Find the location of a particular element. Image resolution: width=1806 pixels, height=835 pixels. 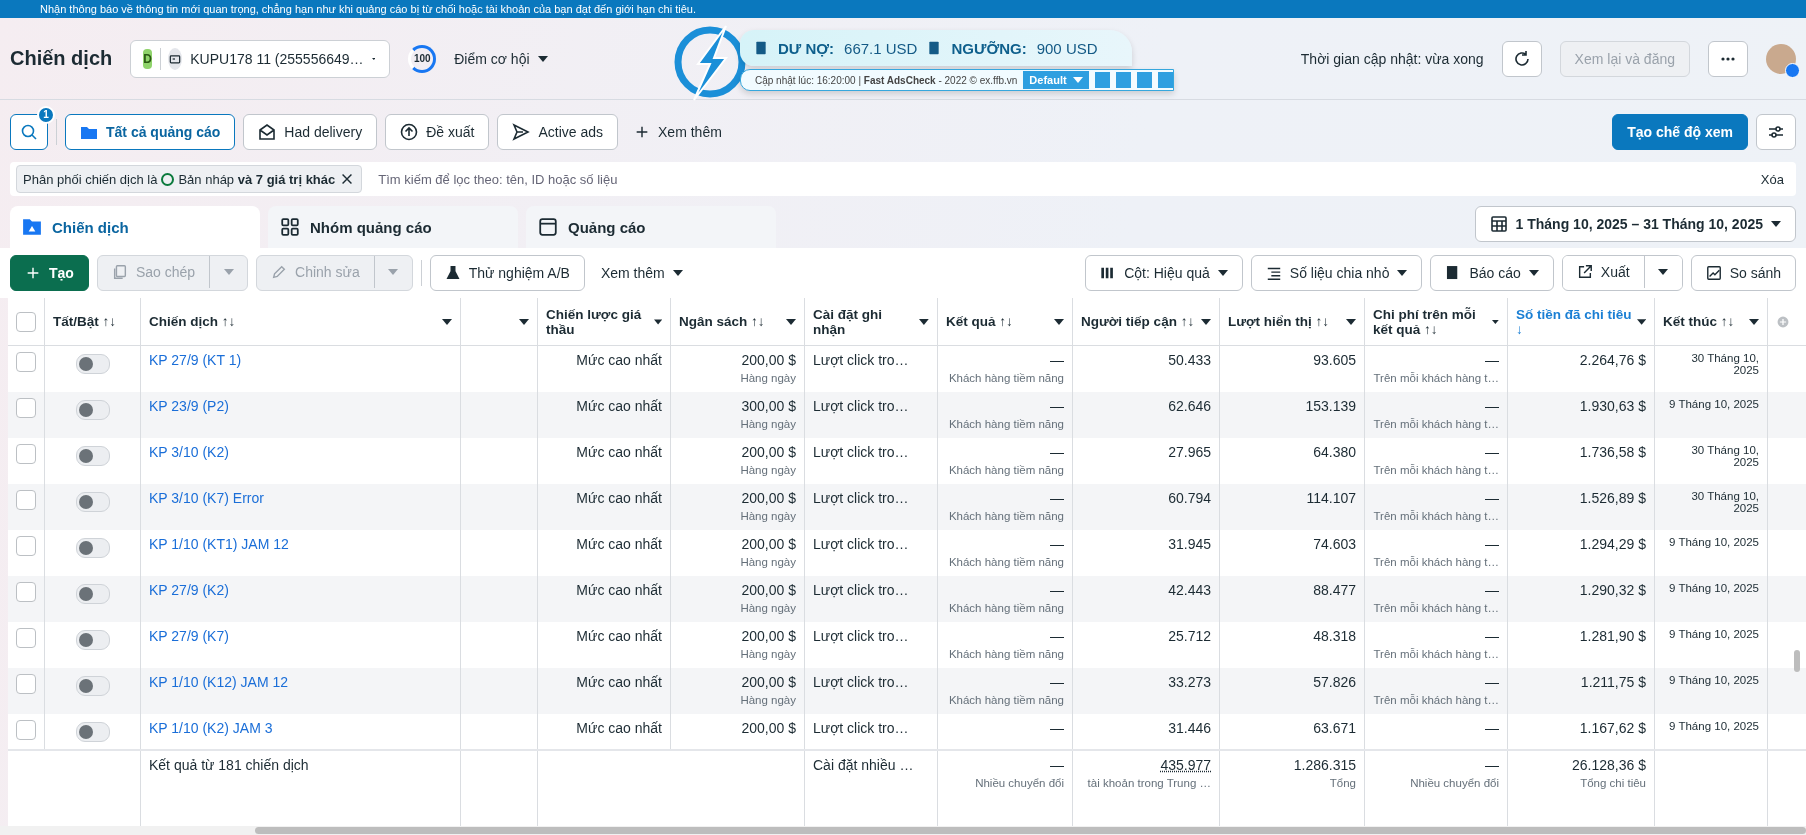

campaign-link: KP 27/9 (K7) is located at coordinates (189, 636).